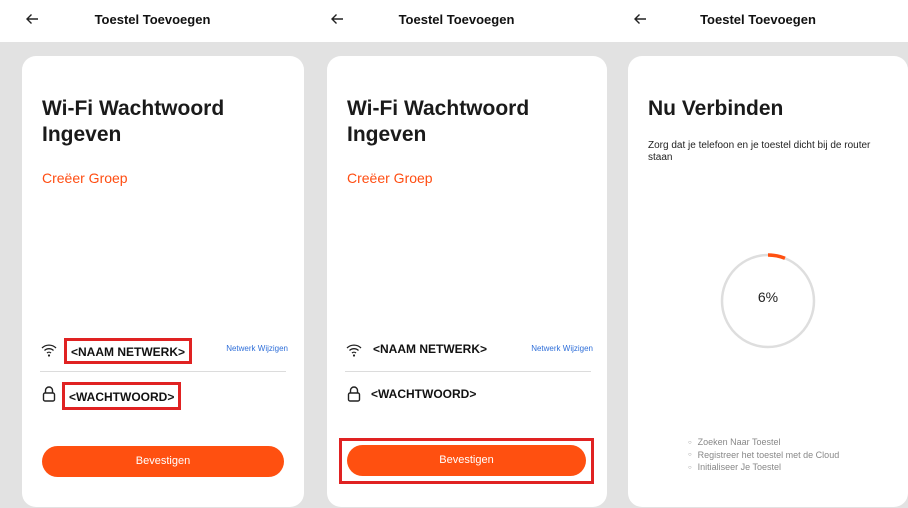  I want to click on card-heading: Nu Verbinden, so click(716, 108).